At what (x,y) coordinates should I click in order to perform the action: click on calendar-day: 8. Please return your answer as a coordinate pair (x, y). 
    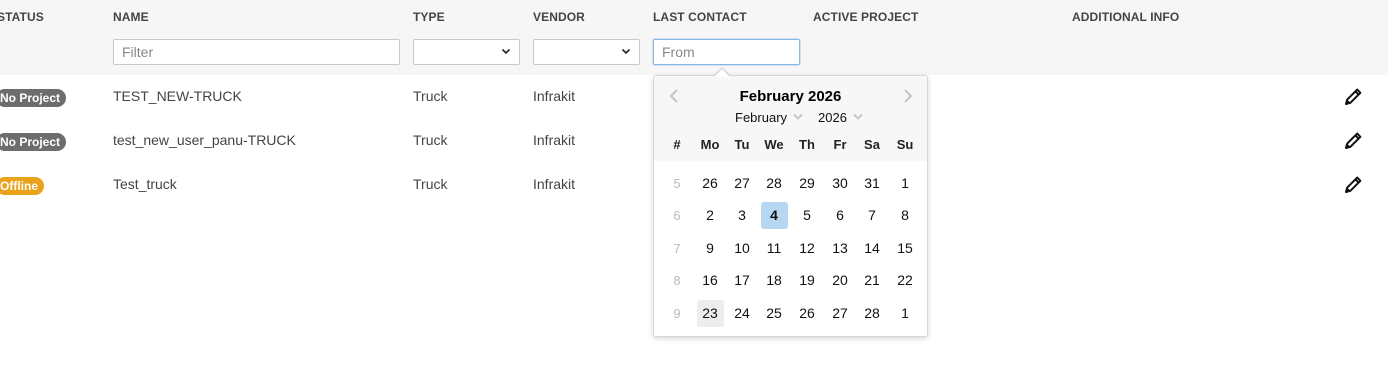
    Looking at the image, I should click on (905, 215).